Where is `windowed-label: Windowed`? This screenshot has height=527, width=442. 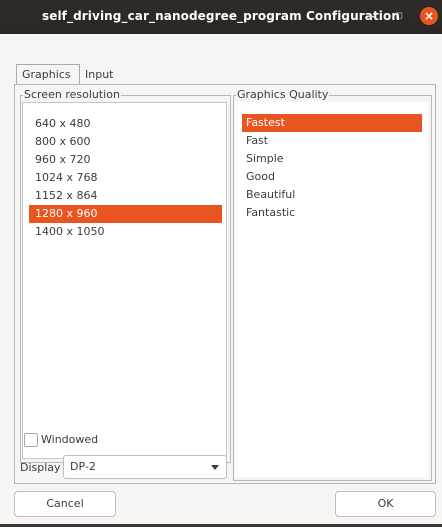 windowed-label: Windowed is located at coordinates (70, 439).